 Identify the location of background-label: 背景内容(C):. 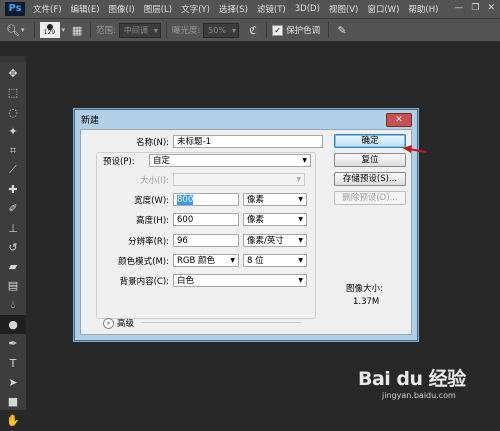
(144, 282).